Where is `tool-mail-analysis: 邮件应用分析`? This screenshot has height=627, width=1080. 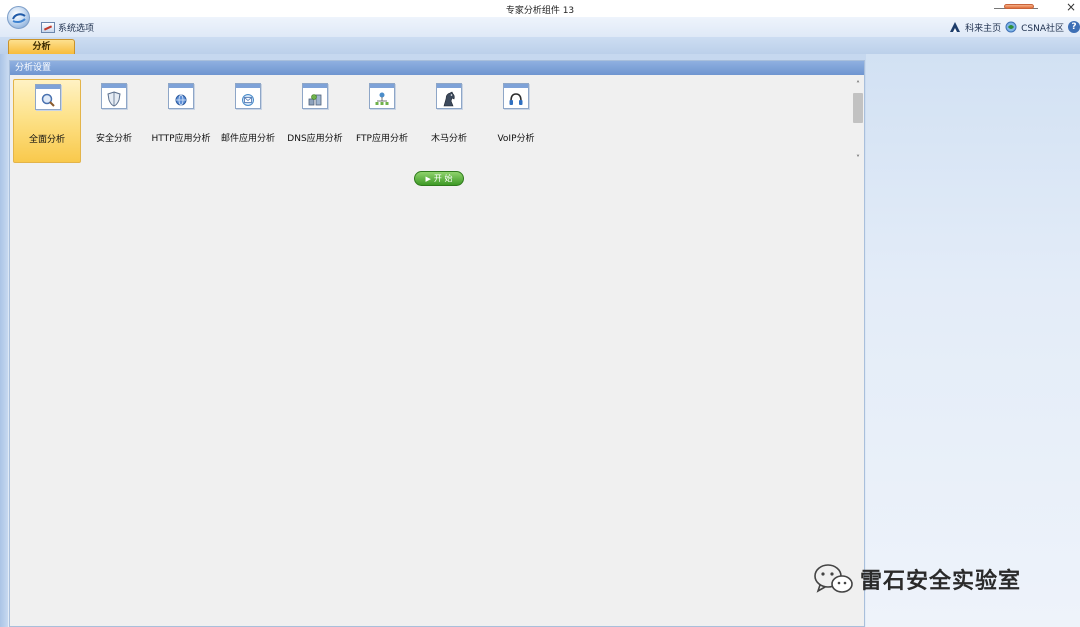
tool-mail-analysis: 邮件应用分析 is located at coordinates (248, 121).